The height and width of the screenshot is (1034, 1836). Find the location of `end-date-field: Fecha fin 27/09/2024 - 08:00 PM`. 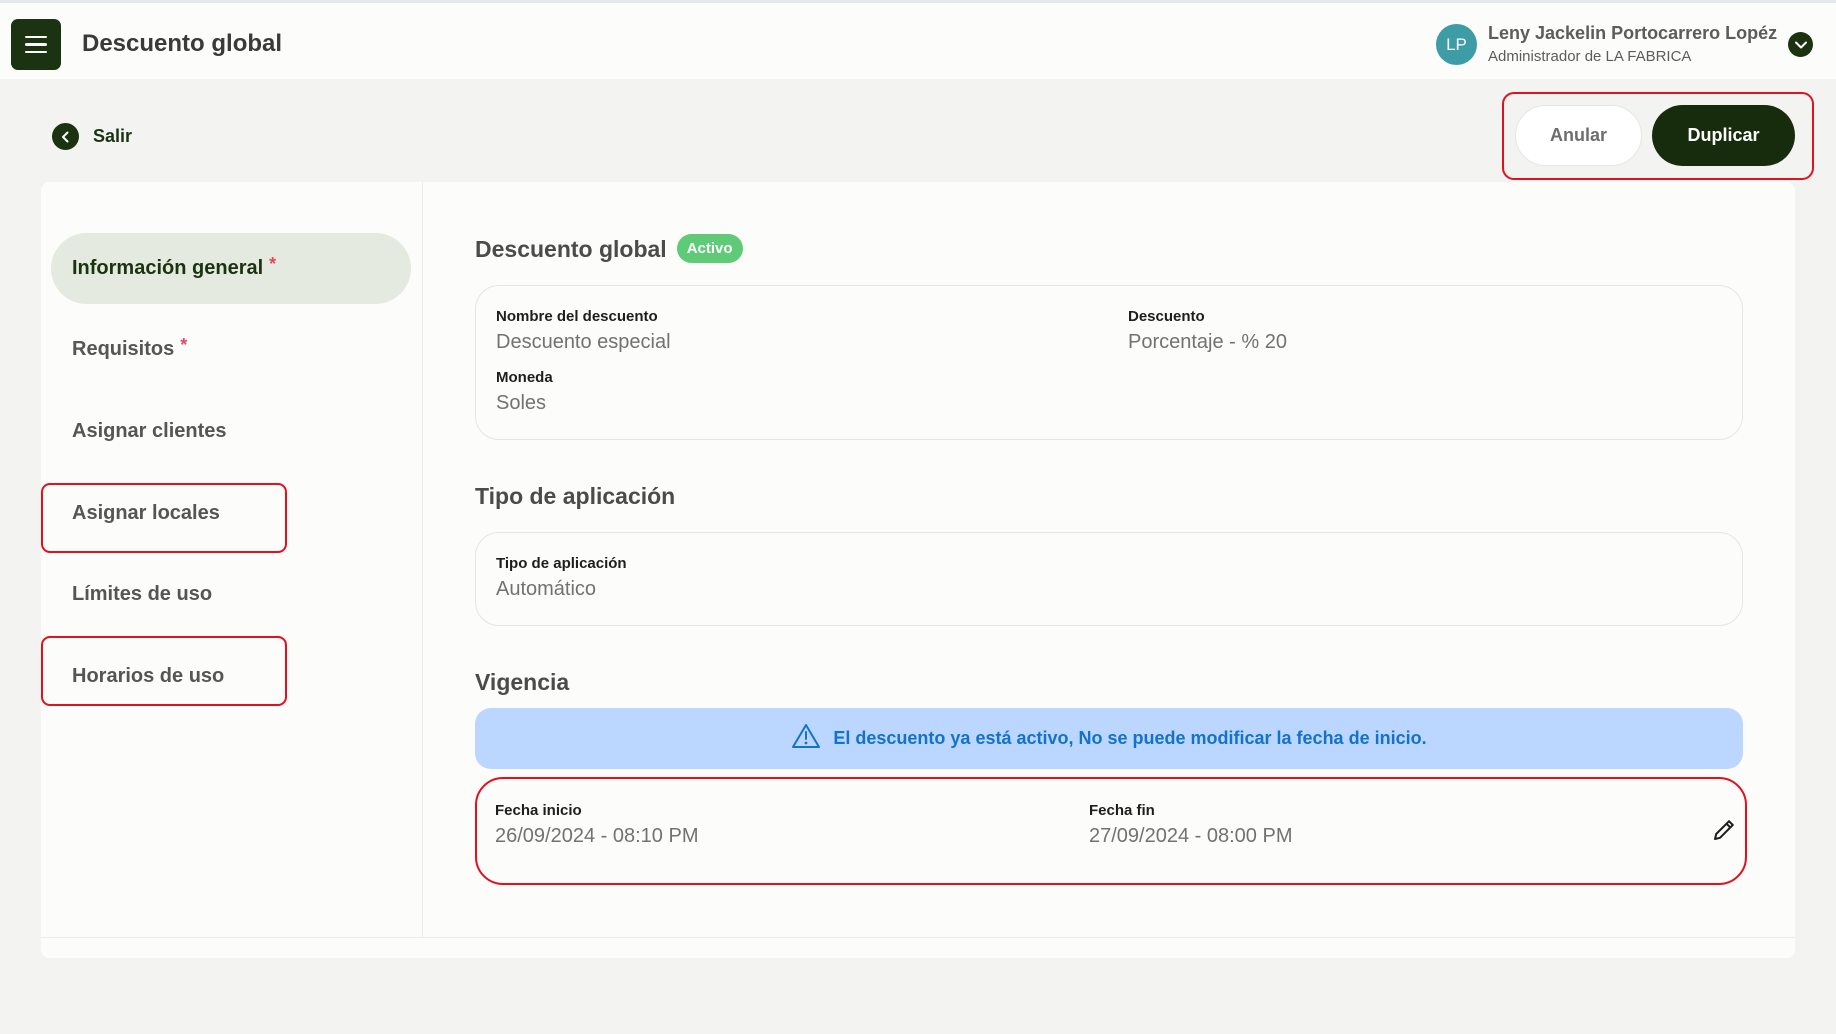

end-date-field: Fecha fin 27/09/2024 - 08:00 PM is located at coordinates (1191, 824).